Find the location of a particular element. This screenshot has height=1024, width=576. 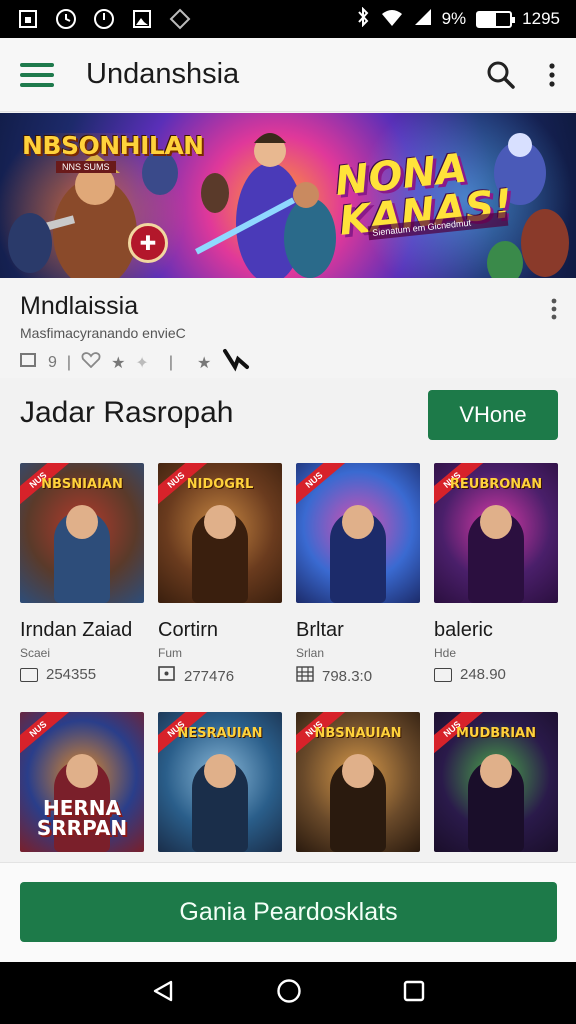

battery-level is located at coordinates (487, 19).